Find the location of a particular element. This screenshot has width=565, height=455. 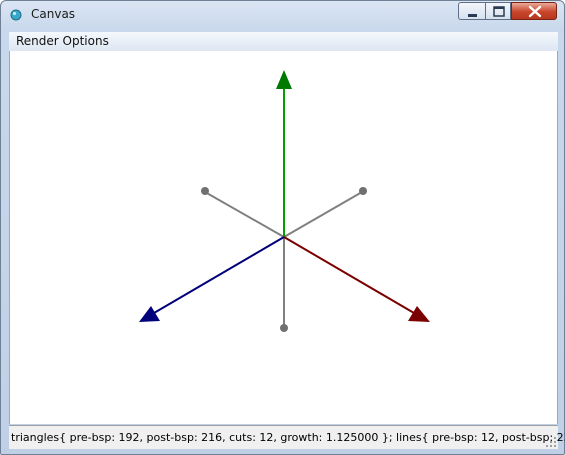

neg-x-axis-line is located at coordinates (244, 214).